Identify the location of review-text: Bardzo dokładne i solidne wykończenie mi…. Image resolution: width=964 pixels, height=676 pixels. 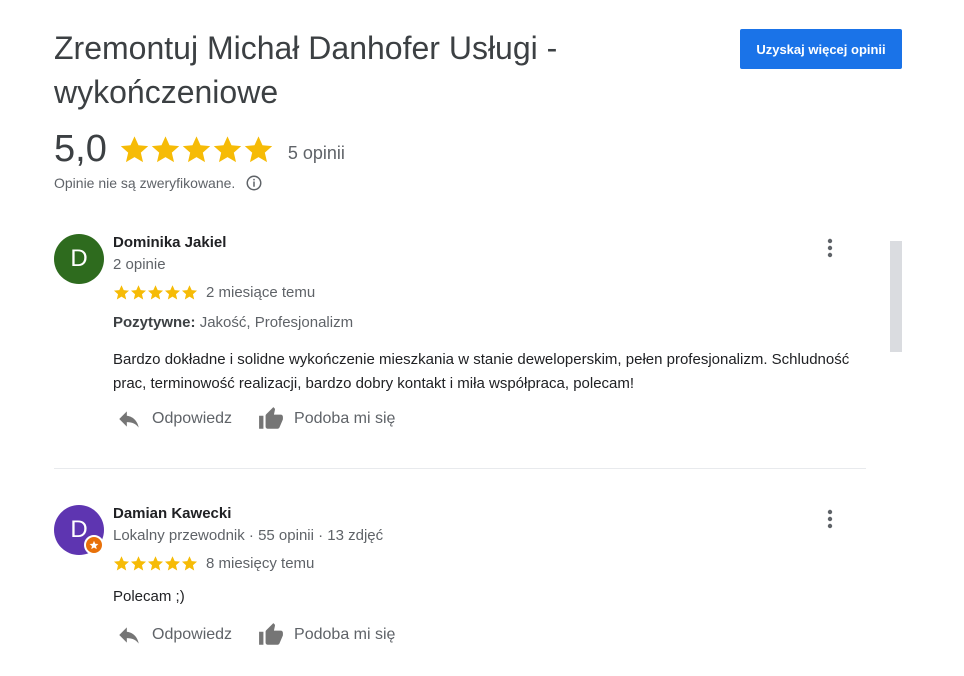
(481, 371).